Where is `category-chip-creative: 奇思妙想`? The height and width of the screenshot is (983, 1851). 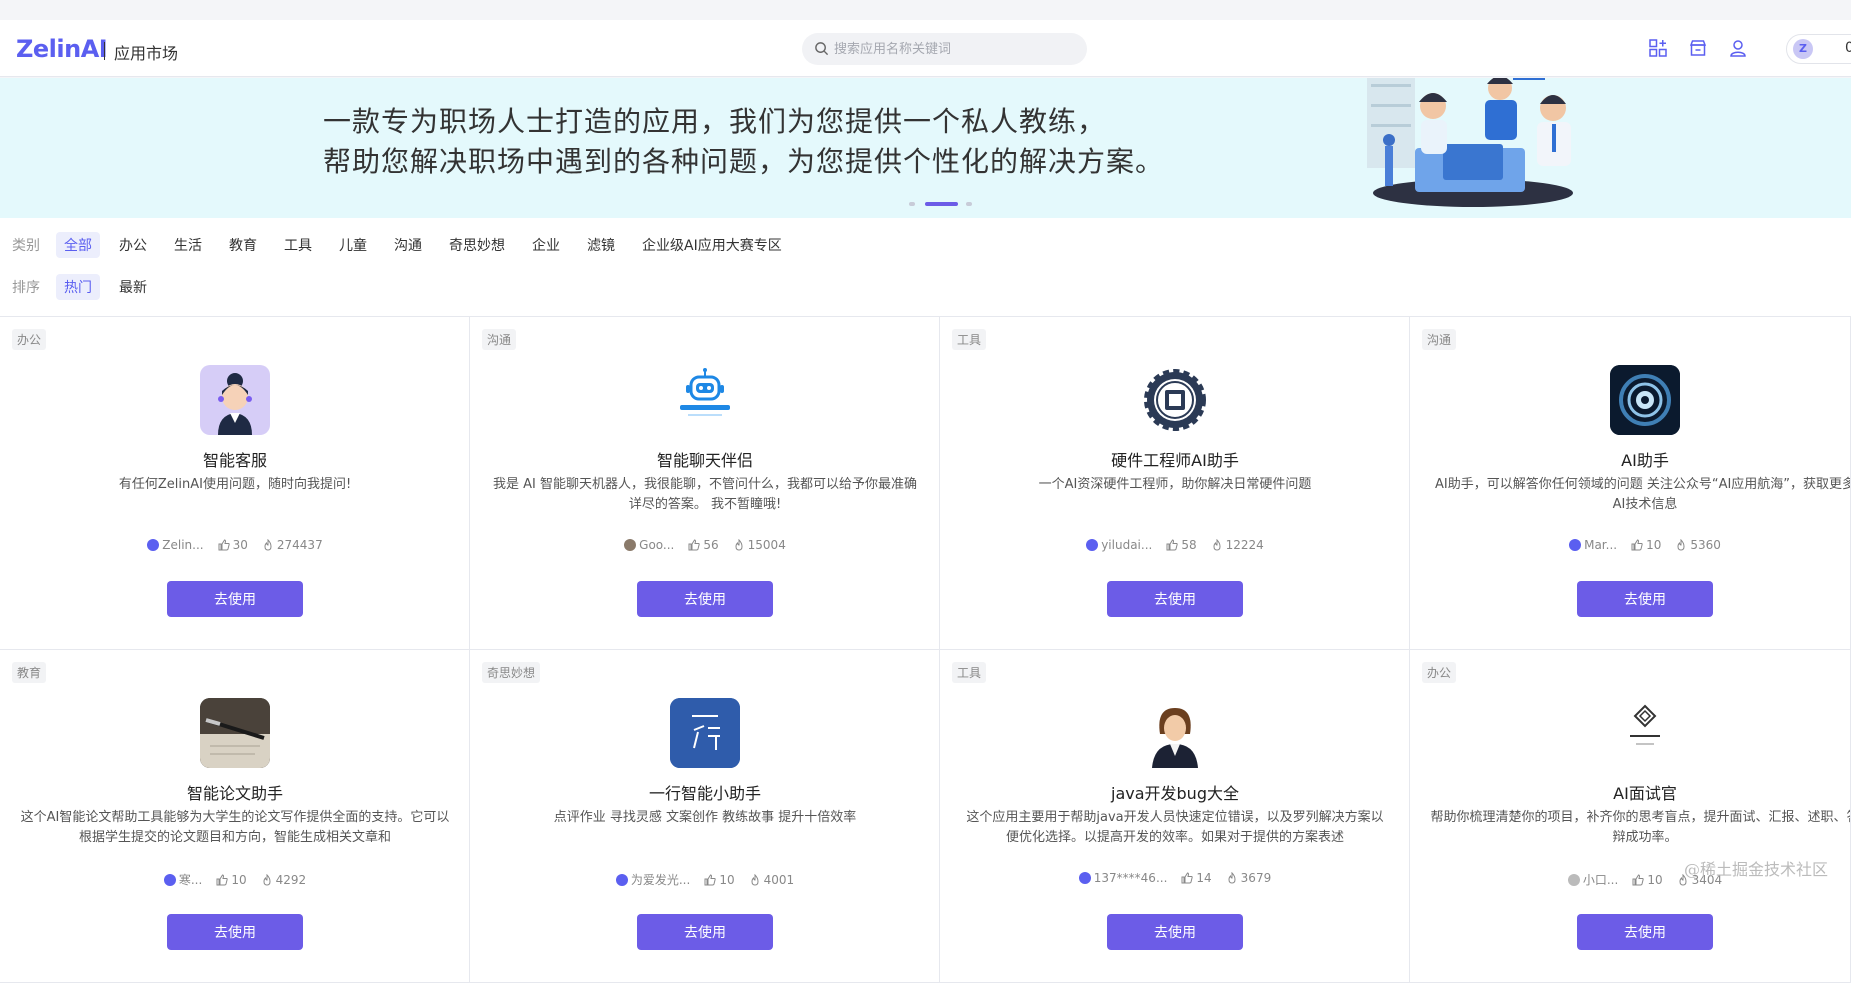 category-chip-creative: 奇思妙想 is located at coordinates (477, 245).